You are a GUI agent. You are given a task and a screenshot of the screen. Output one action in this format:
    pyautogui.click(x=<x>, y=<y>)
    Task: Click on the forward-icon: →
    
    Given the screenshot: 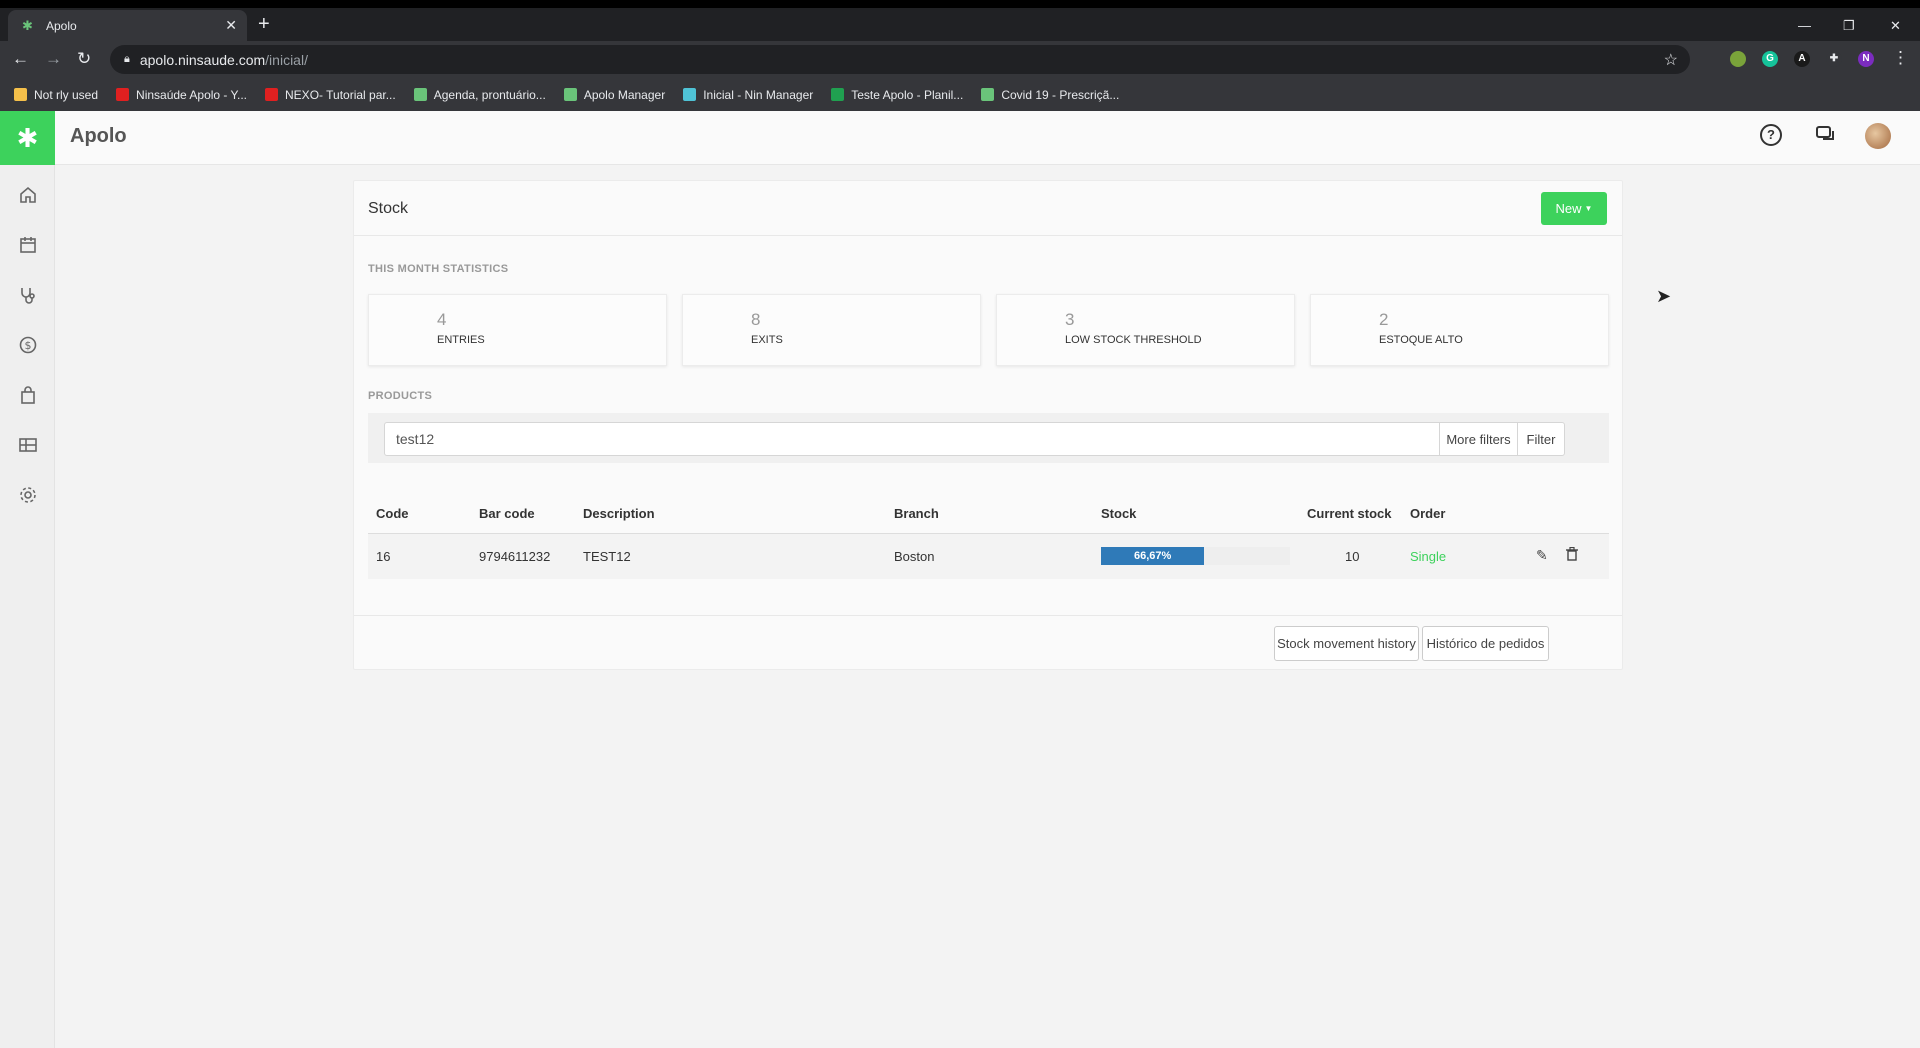 What is the action you would take?
    pyautogui.click(x=53, y=59)
    